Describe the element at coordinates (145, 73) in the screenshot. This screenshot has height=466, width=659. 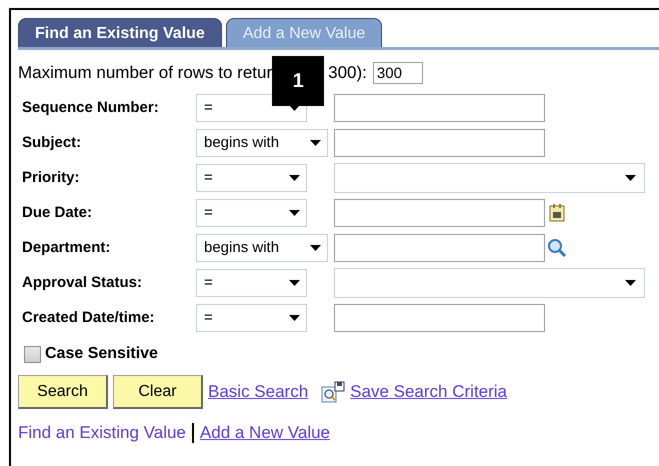
I see `max-rows-label: Maximum number of rows to retur` at that location.